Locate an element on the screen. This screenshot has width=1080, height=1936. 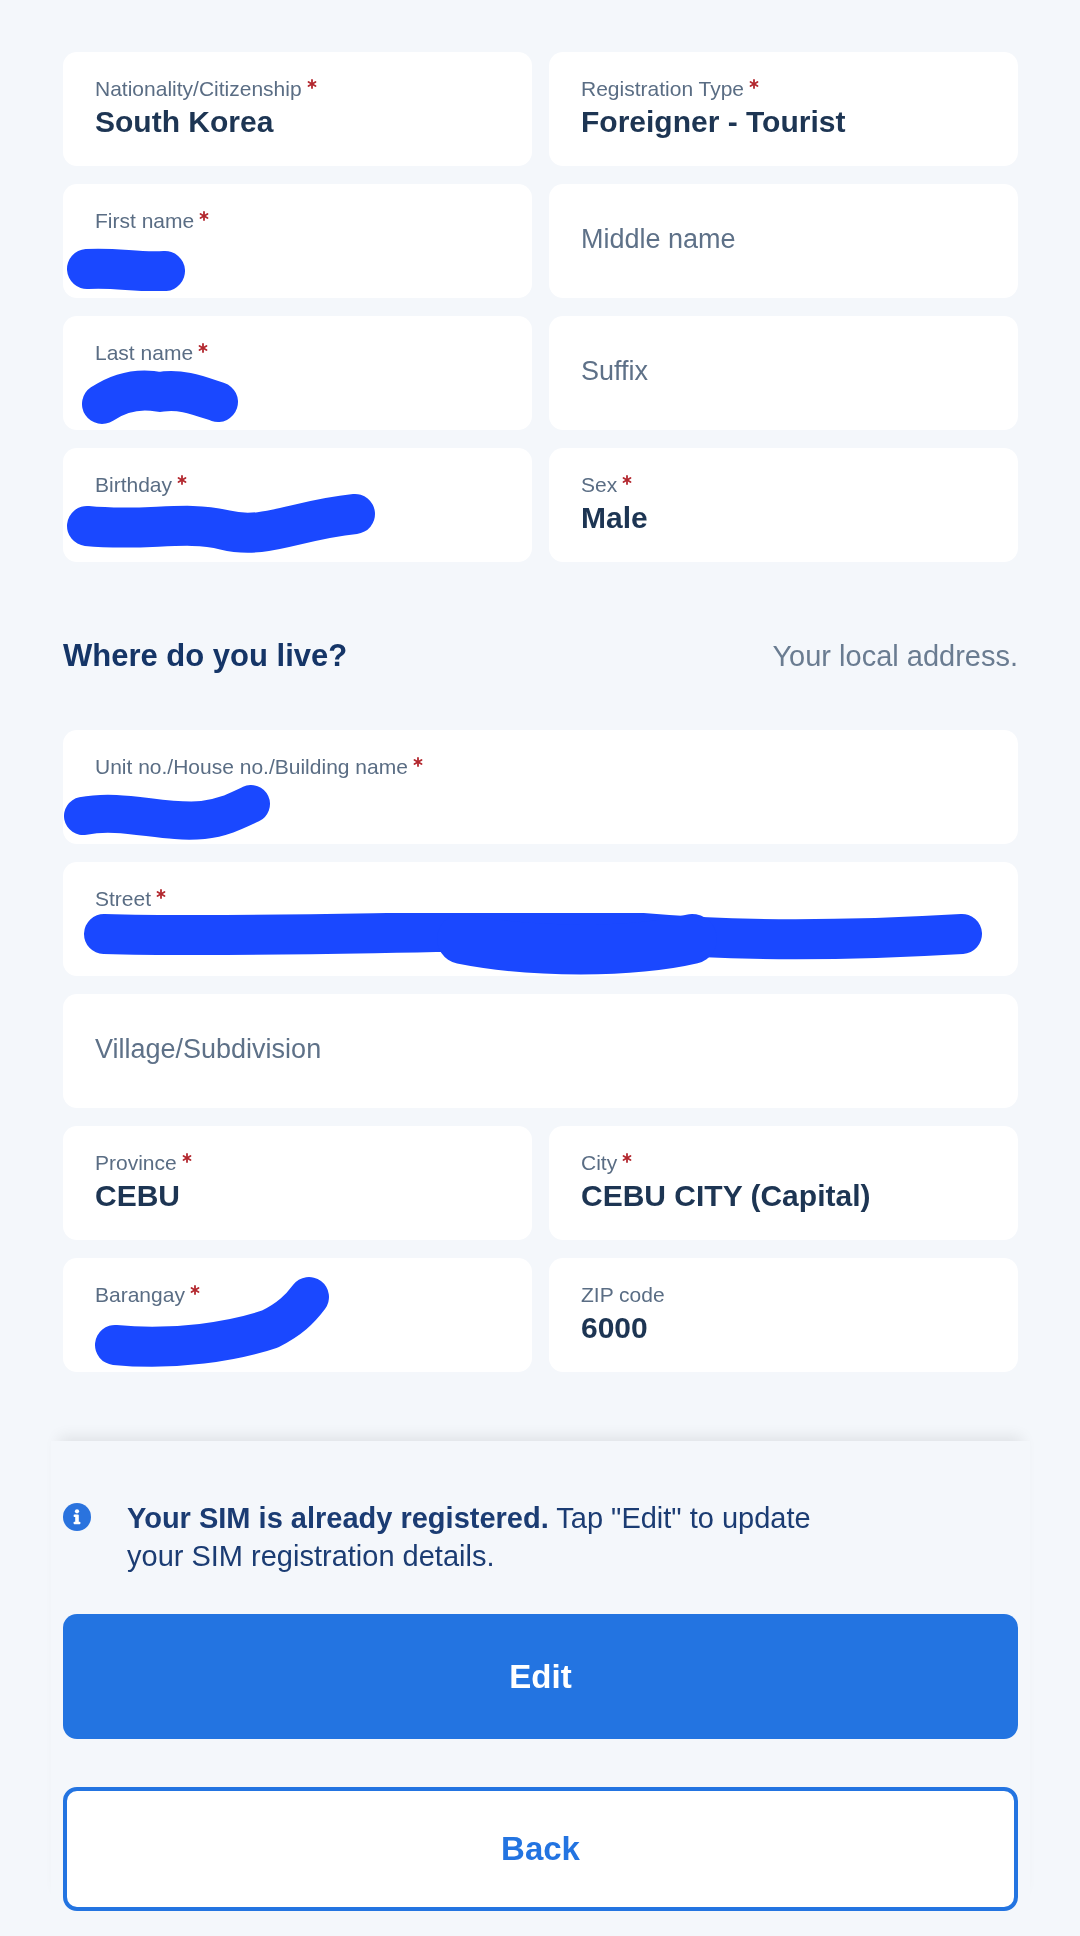
text-field: City CEBU CITY (Capital) is located at coordinates (783, 1183).